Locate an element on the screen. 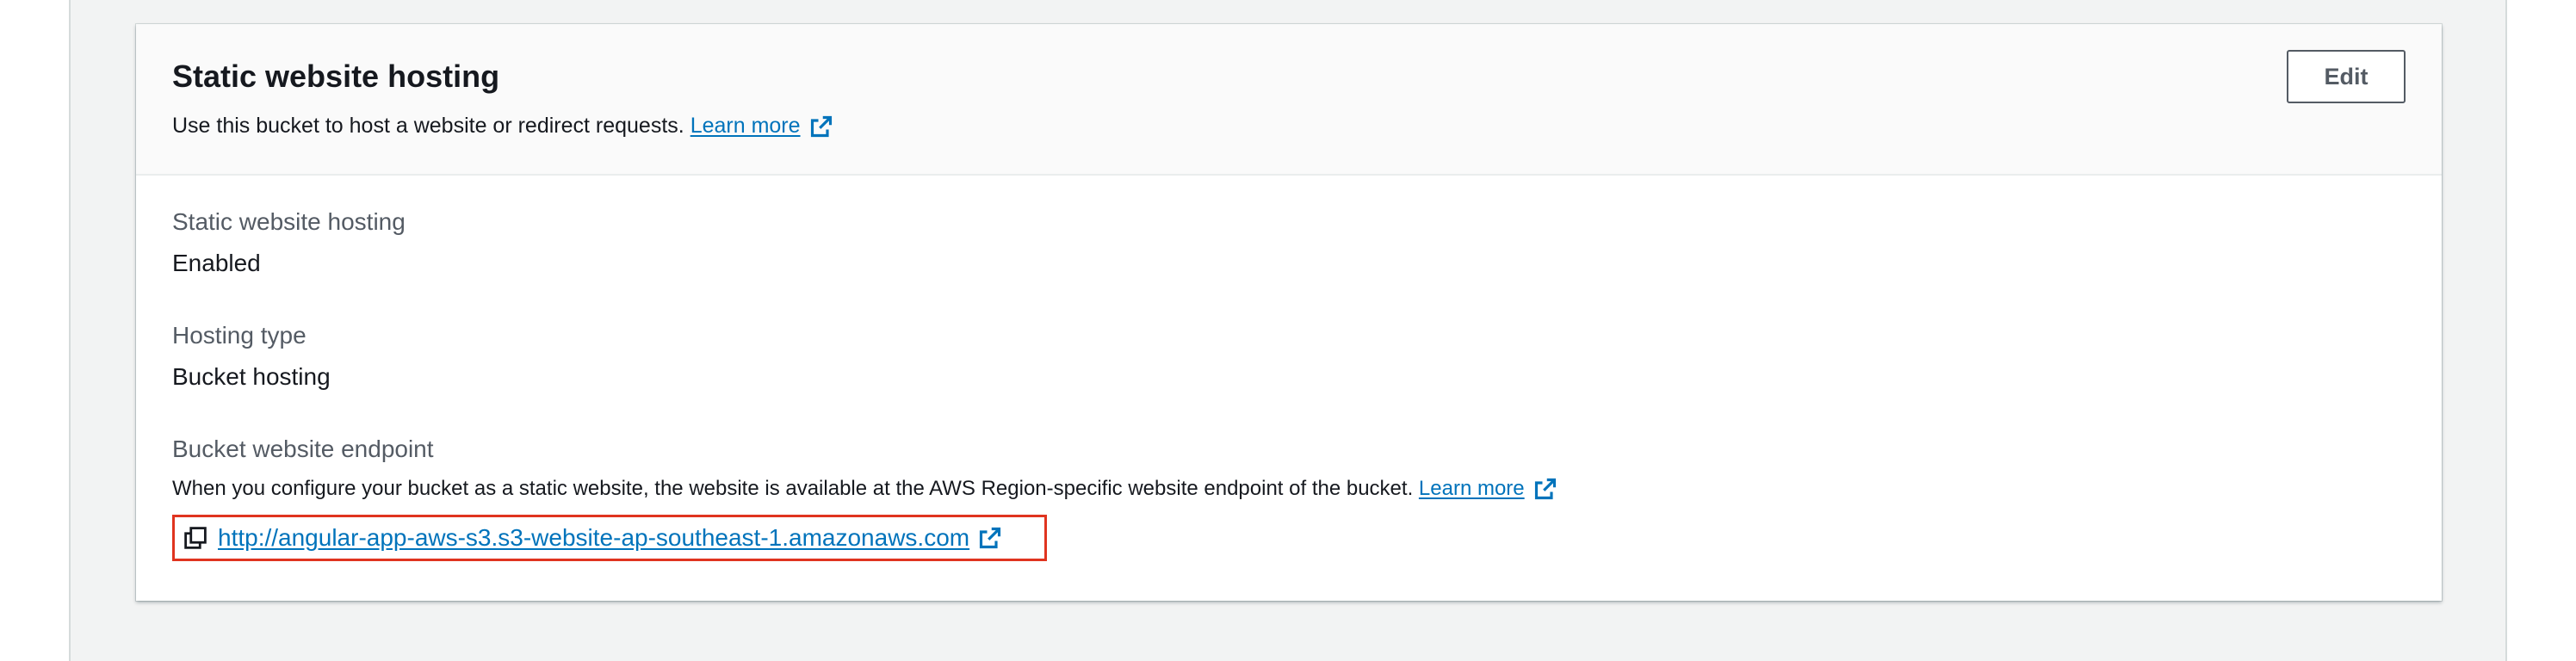 The height and width of the screenshot is (661, 2576). hosting-status-value: Enabled is located at coordinates (217, 263).